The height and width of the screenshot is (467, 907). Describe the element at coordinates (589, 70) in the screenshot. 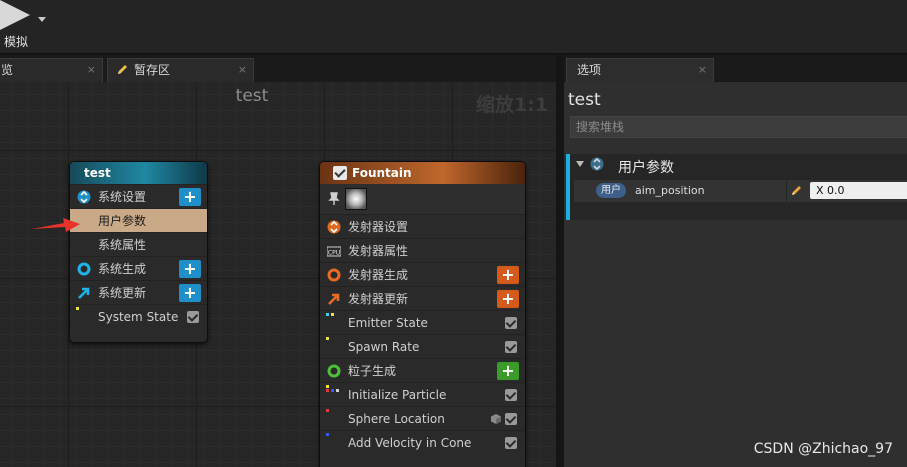

I see `tab-options-label: 选项` at that location.